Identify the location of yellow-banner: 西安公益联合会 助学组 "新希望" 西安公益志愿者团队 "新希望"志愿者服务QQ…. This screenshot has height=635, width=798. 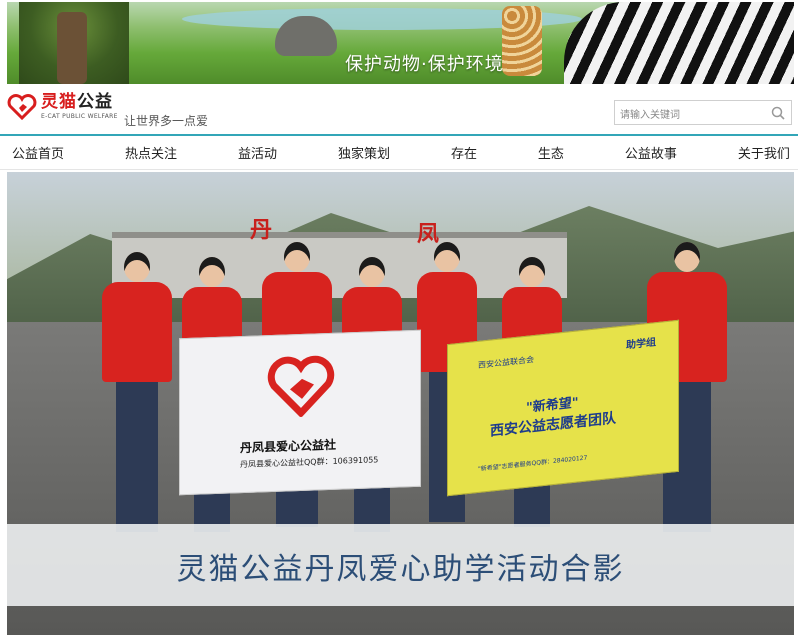
(563, 408).